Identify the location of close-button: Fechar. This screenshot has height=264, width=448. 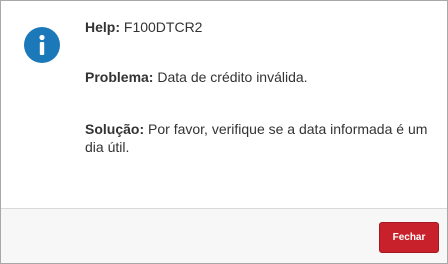
(409, 237).